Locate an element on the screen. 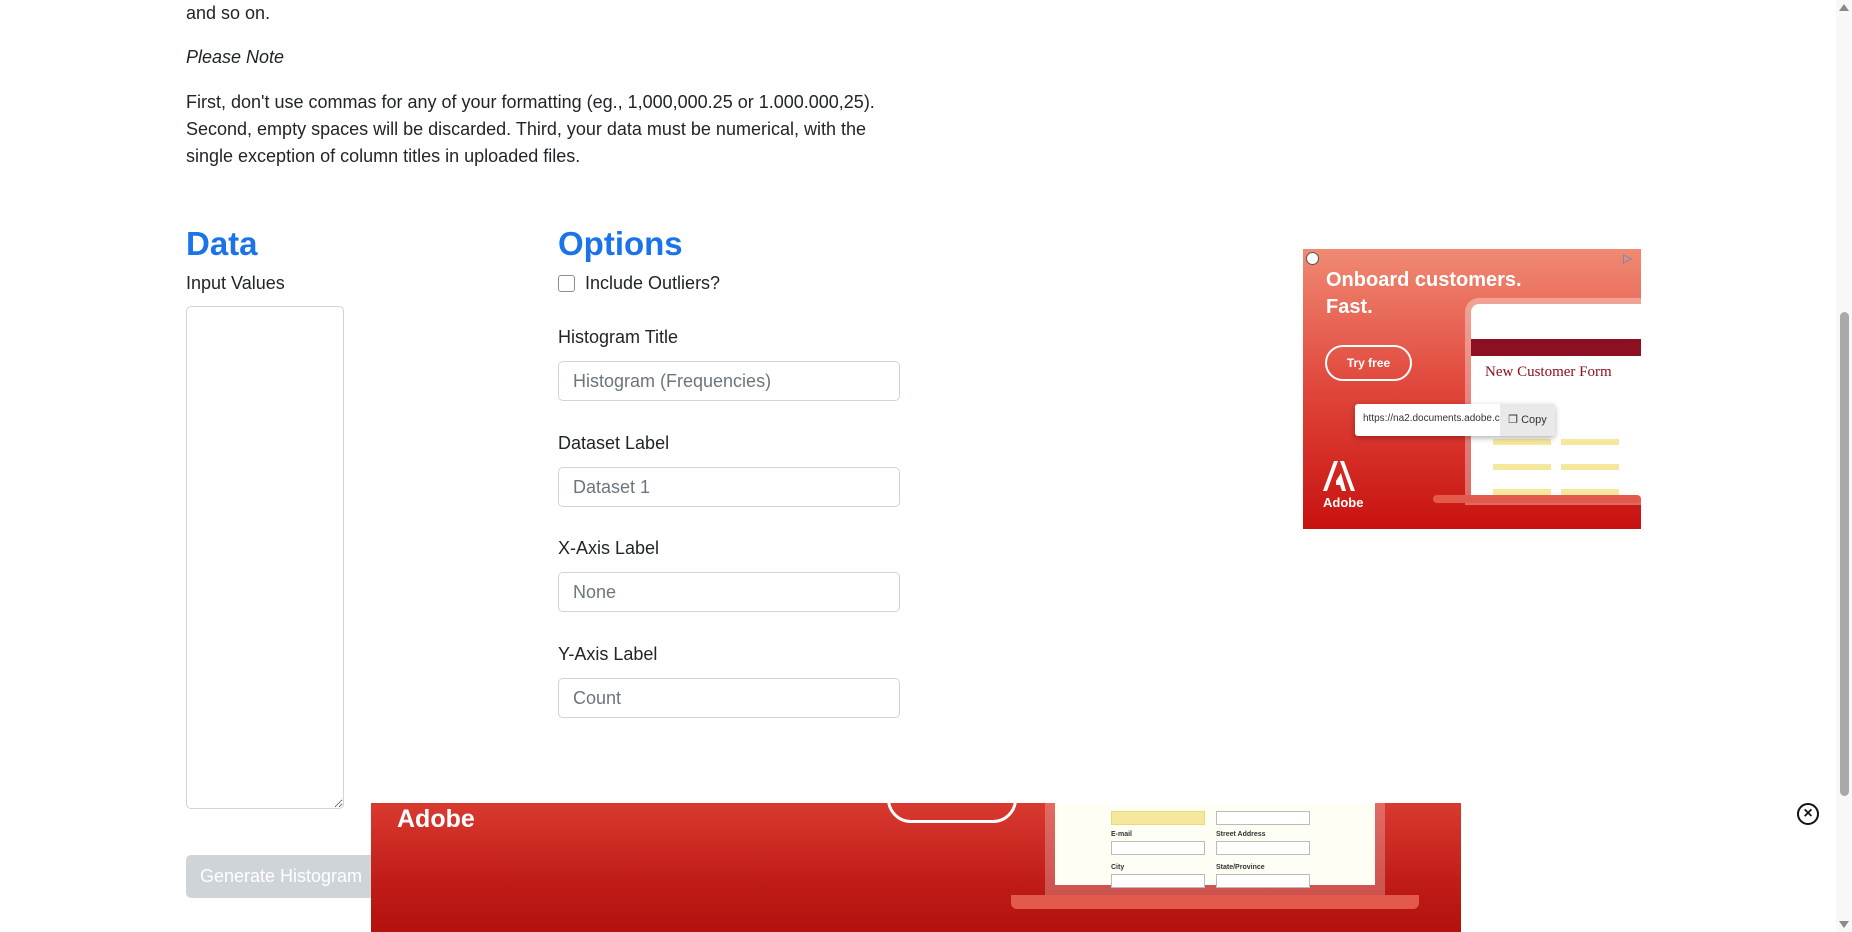 The height and width of the screenshot is (932, 1852). ad-brand-name: Adobe is located at coordinates (1343, 502).